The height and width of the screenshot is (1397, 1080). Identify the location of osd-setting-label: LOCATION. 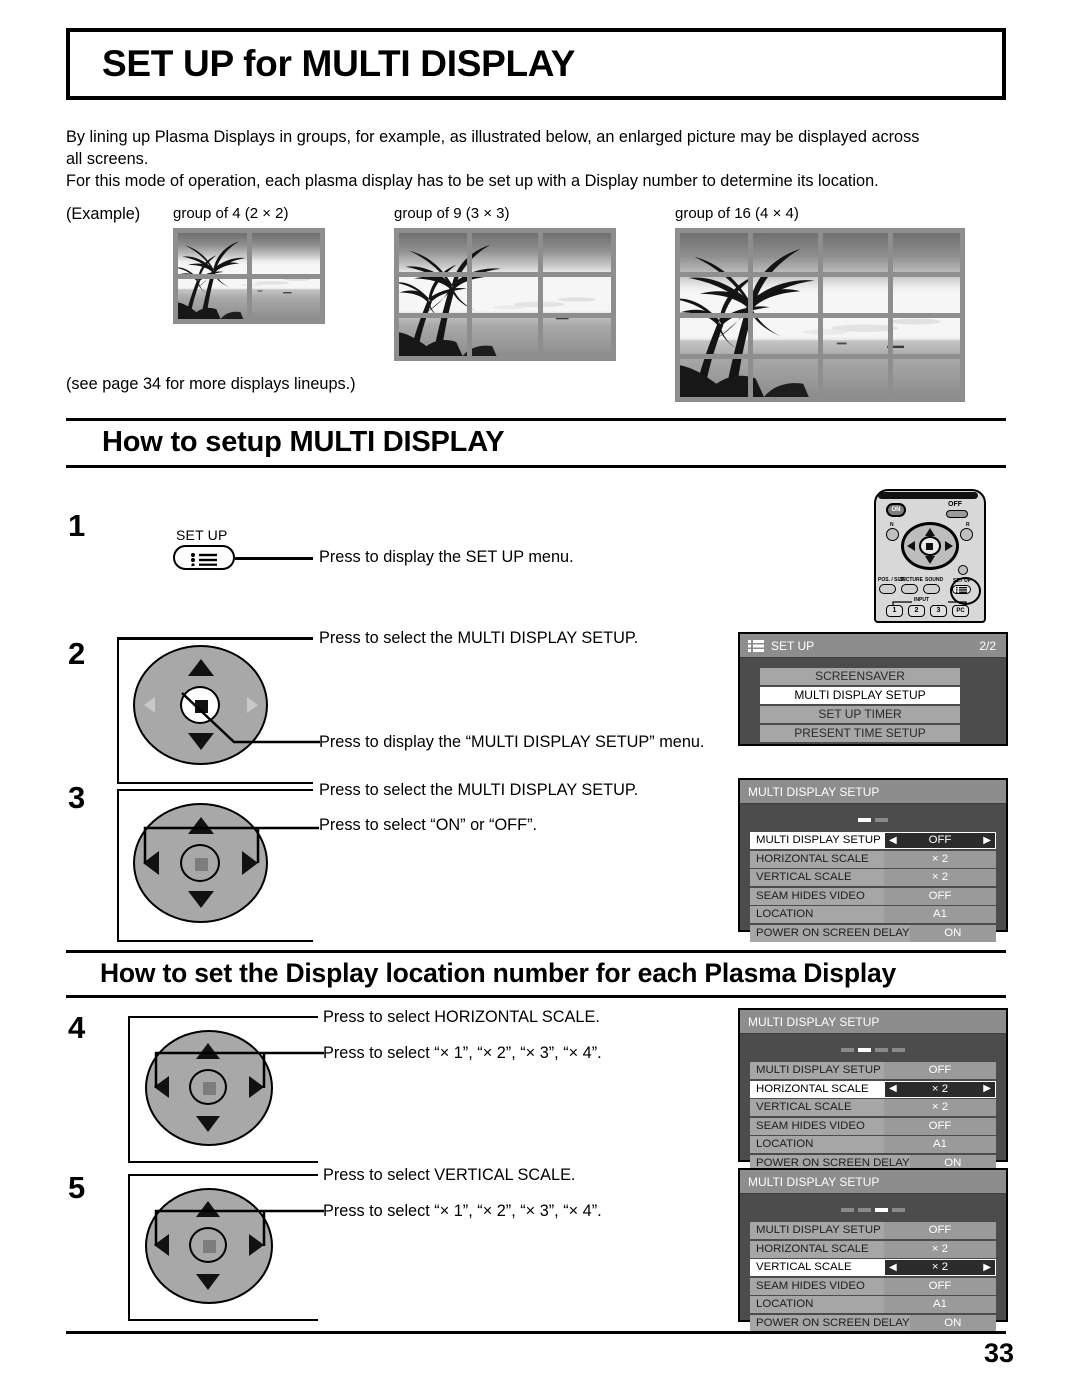
(817, 914).